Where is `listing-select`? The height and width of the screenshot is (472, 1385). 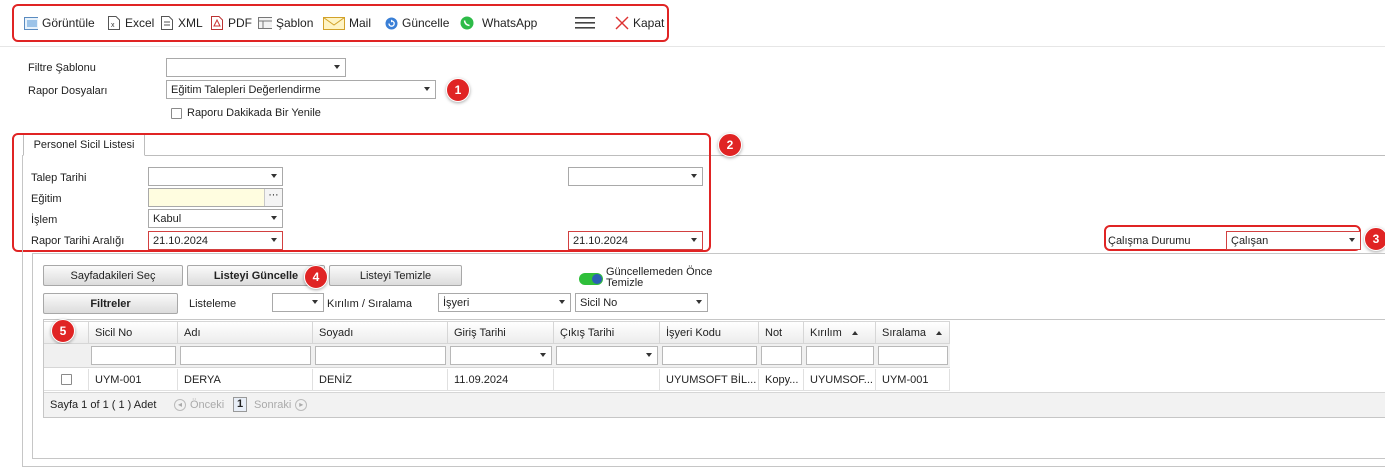
listing-select is located at coordinates (298, 302).